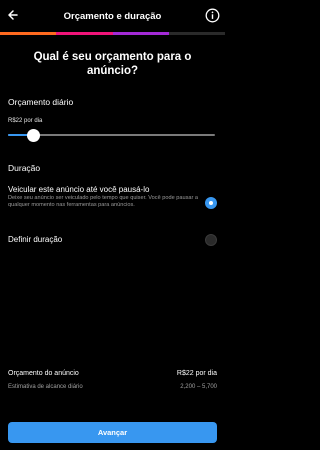 The height and width of the screenshot is (450, 320). Describe the element at coordinates (112, 64) in the screenshot. I see `budget-question-heading: Qual é seu orçamento para o anúncio?` at that location.